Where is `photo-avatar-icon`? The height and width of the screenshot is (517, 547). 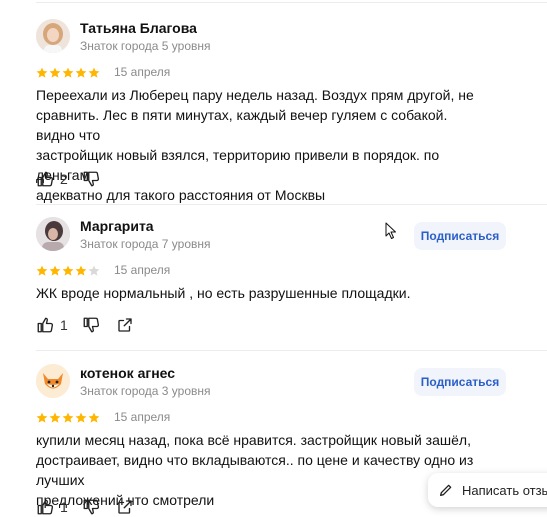 photo-avatar-icon is located at coordinates (53, 234).